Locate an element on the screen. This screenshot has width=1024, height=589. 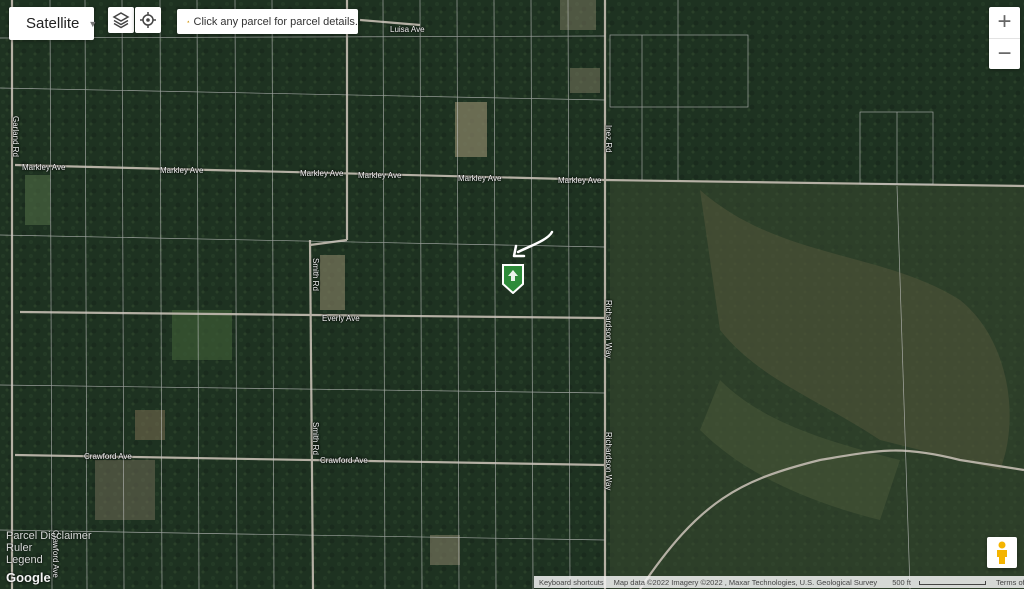
zoom-control: + − is located at coordinates (1004, 38).